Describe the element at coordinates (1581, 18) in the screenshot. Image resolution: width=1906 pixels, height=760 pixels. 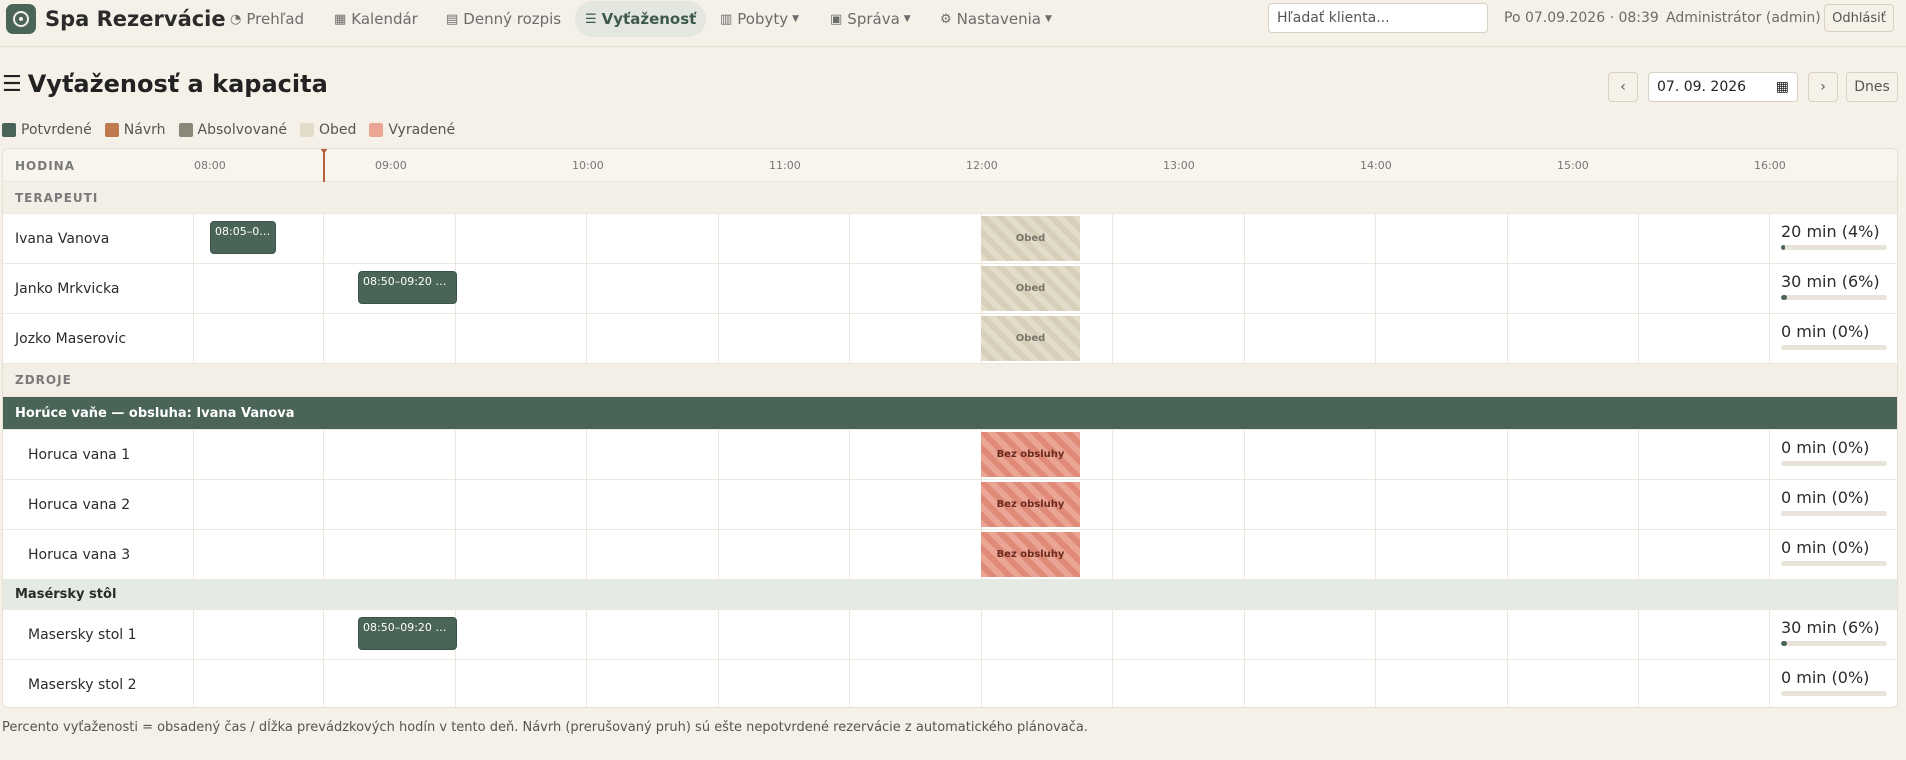
I see `current-datetime: Po 07.09.2026 · 08:39` at that location.